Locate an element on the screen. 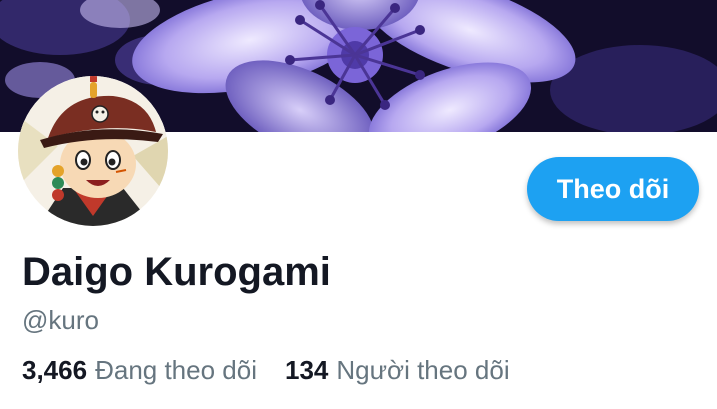 The width and height of the screenshot is (717, 409). followers-label: Người theo dõi is located at coordinates (423, 370).